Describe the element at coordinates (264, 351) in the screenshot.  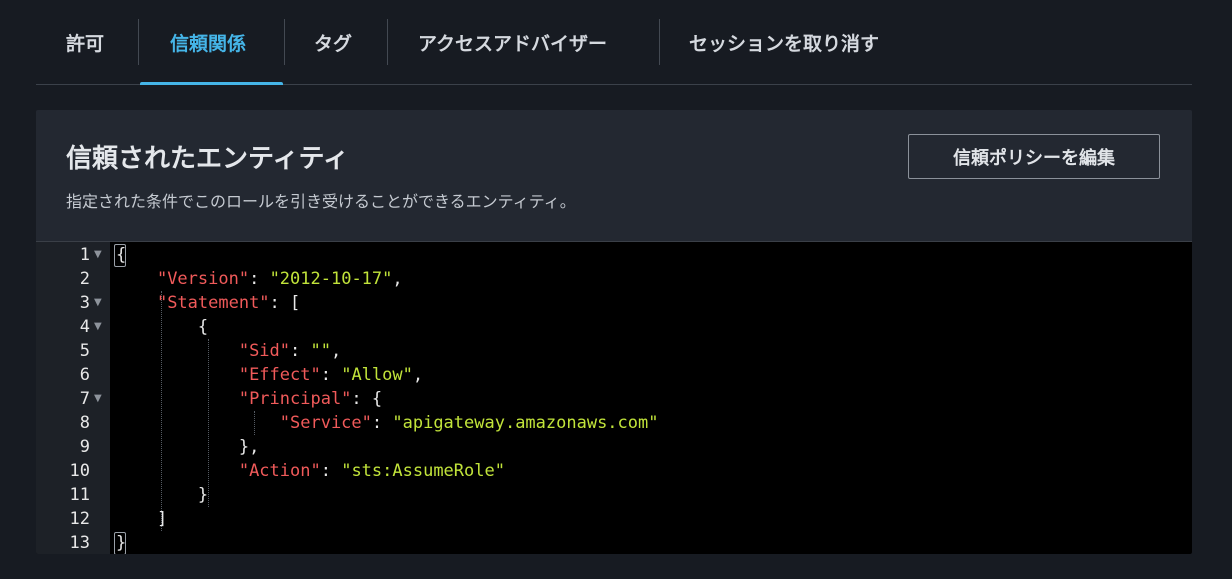
I see `json-key: "Sid"` at that location.